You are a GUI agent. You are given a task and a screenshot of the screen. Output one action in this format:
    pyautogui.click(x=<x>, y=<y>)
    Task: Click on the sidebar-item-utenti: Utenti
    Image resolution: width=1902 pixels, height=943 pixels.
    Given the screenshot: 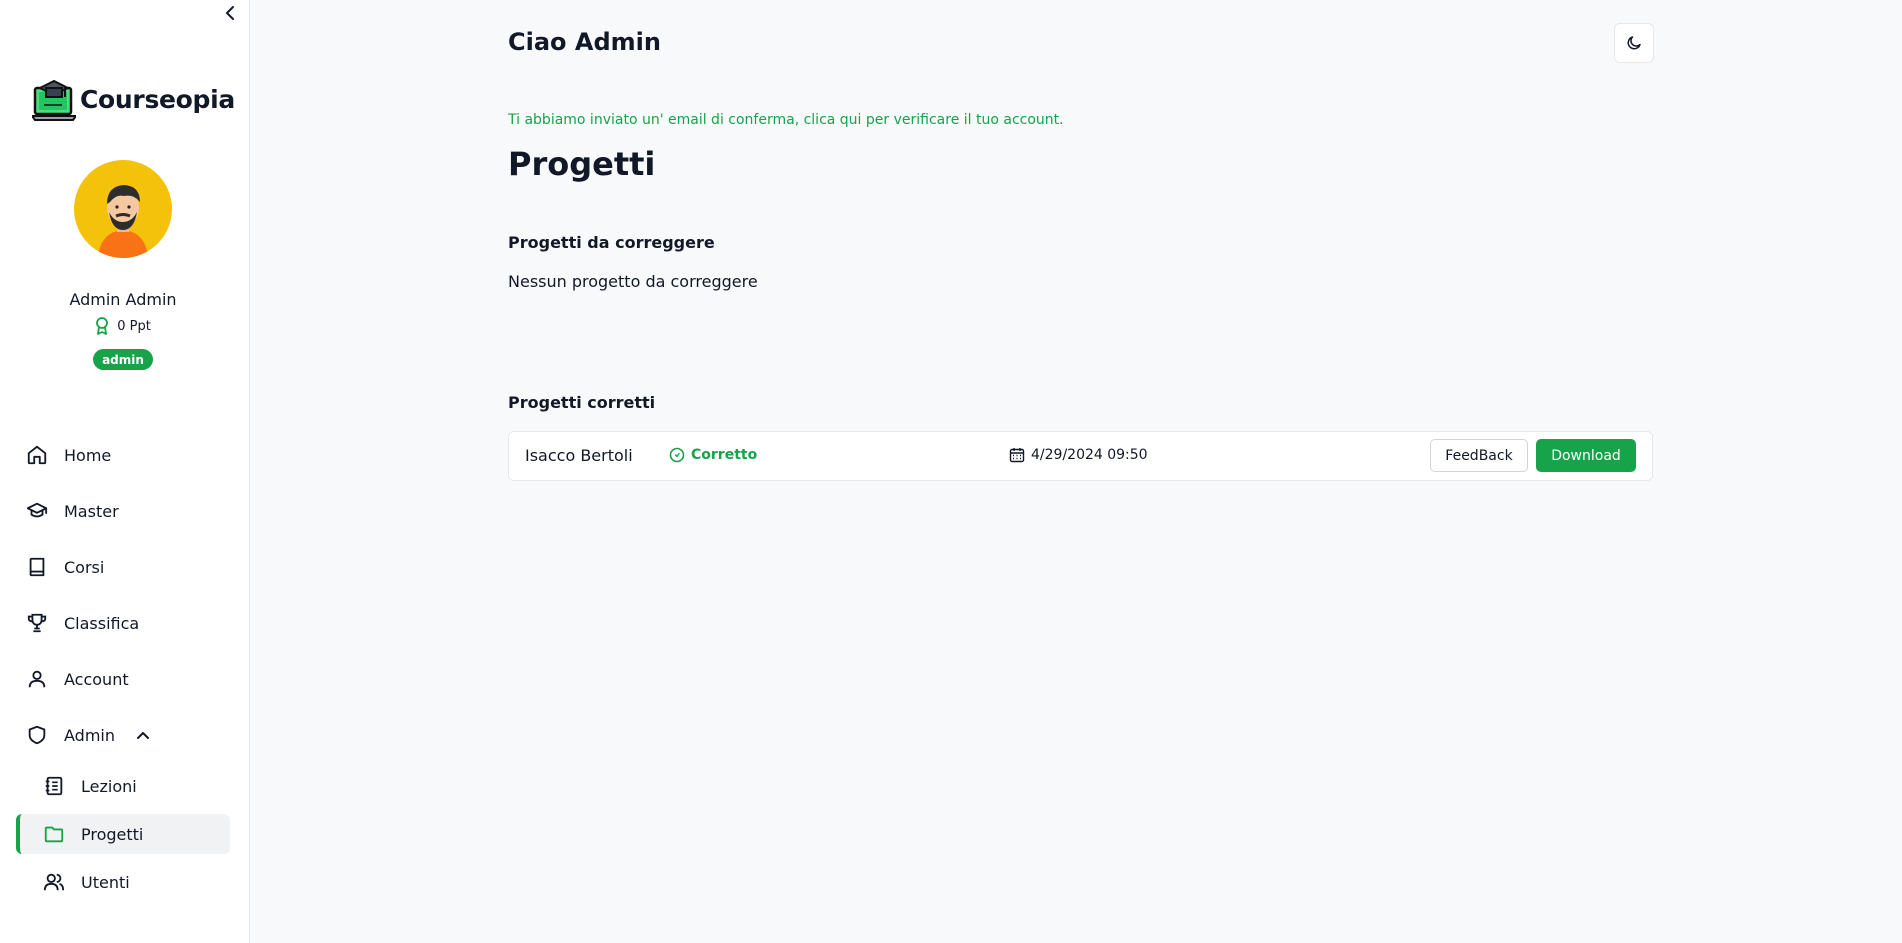 What is the action you would take?
    pyautogui.click(x=123, y=882)
    